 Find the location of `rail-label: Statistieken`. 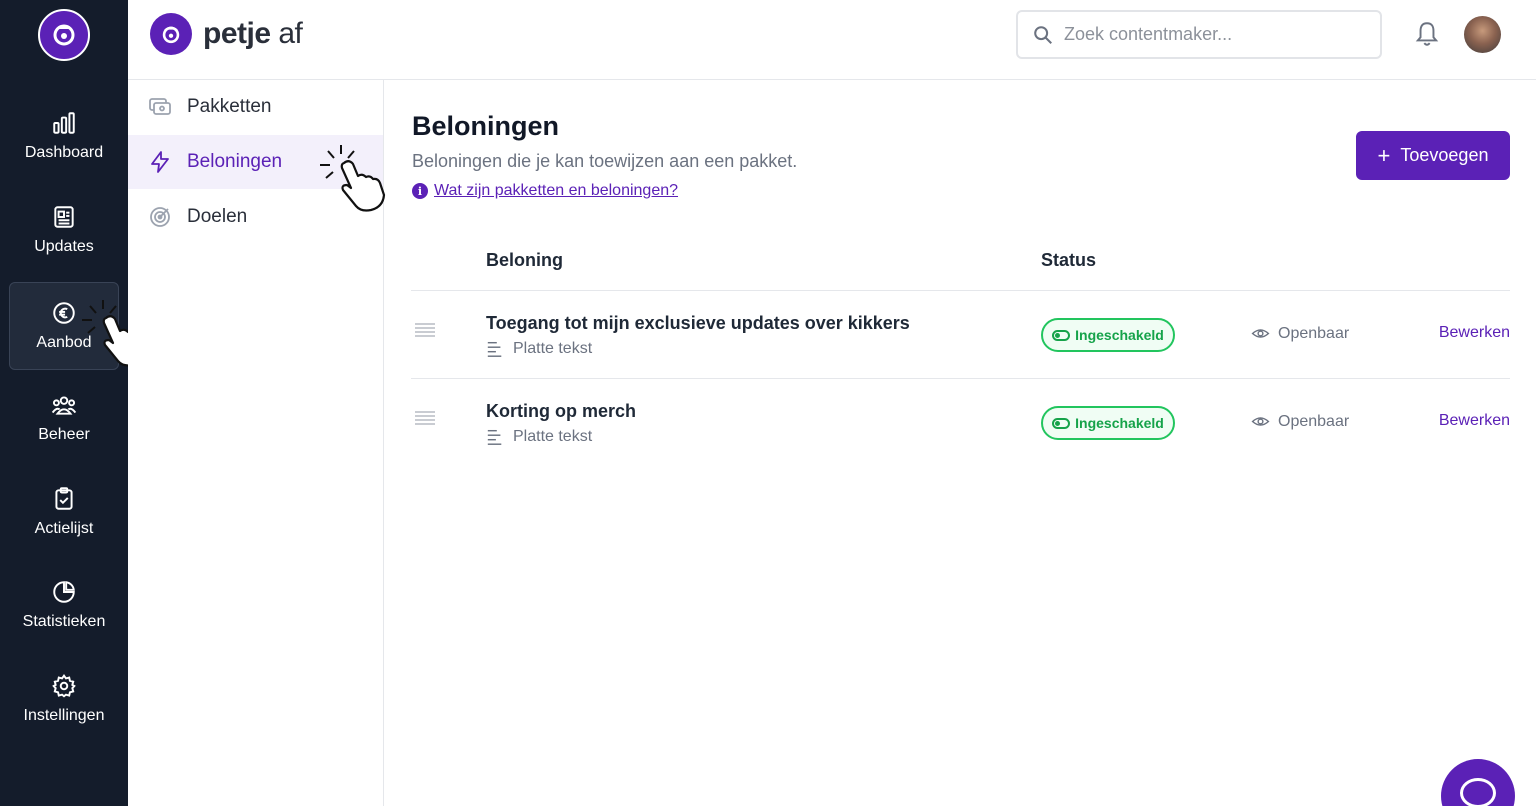

rail-label: Statistieken is located at coordinates (64, 621).